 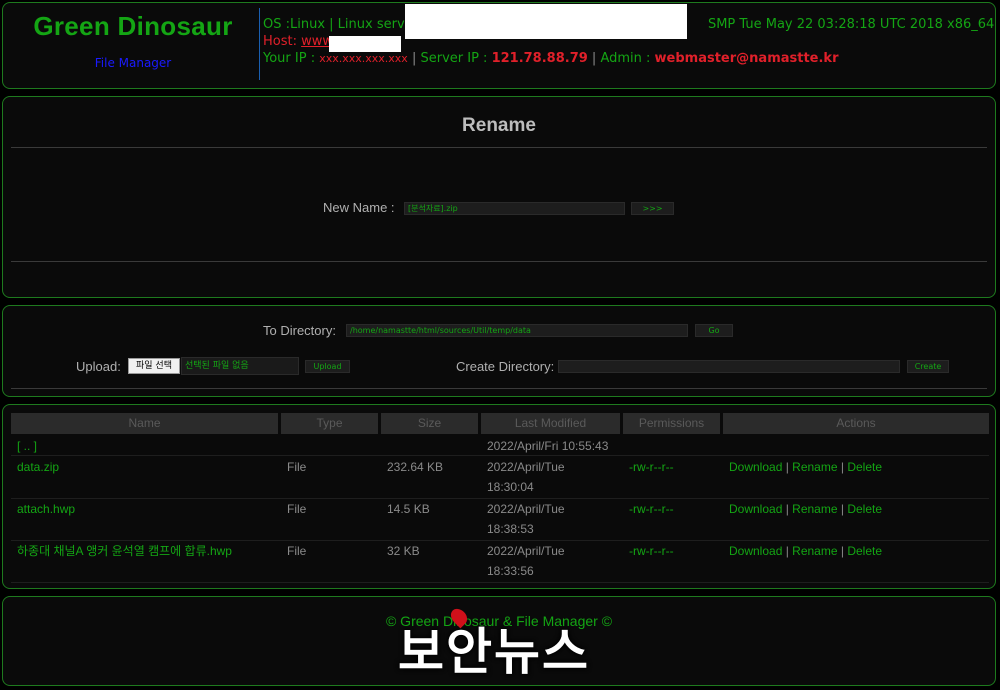 What do you see at coordinates (217, 366) in the screenshot?
I see `no-file-text: 선택된 파일 없음` at bounding box center [217, 366].